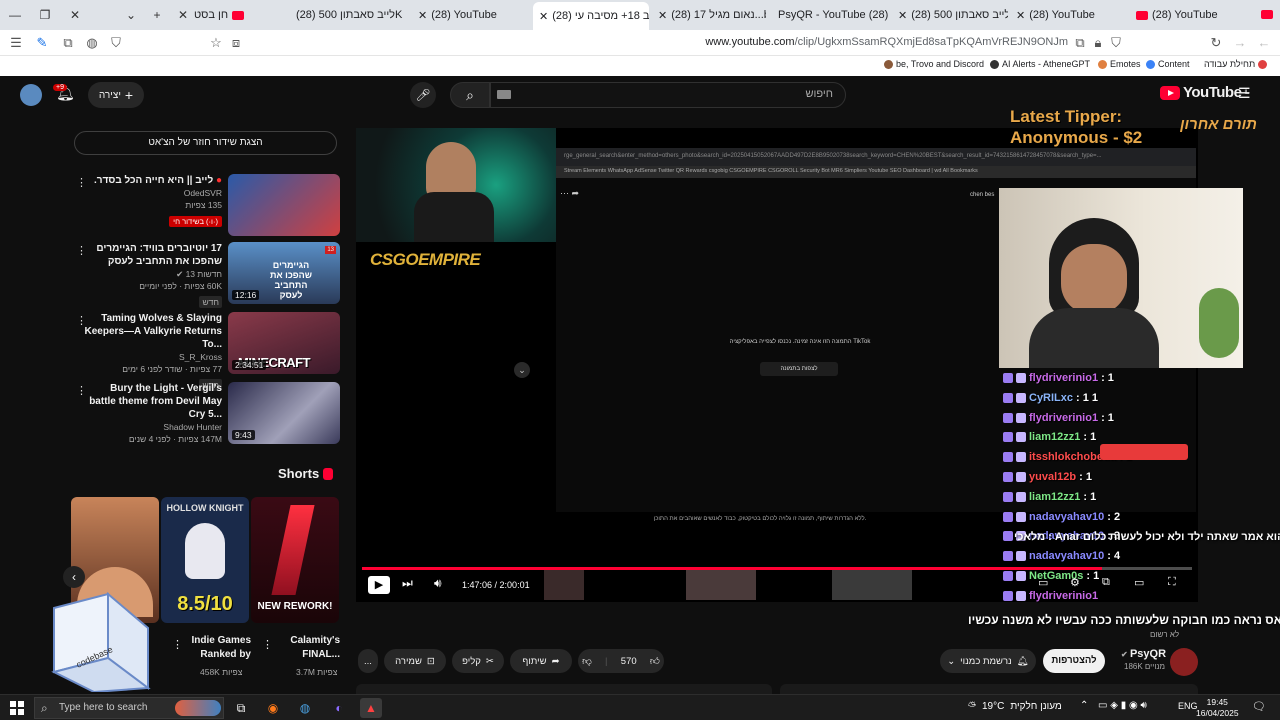 This screenshot has width=1280, height=720. What do you see at coordinates (31, 95) in the screenshot?
I see `account-avatar` at bounding box center [31, 95].